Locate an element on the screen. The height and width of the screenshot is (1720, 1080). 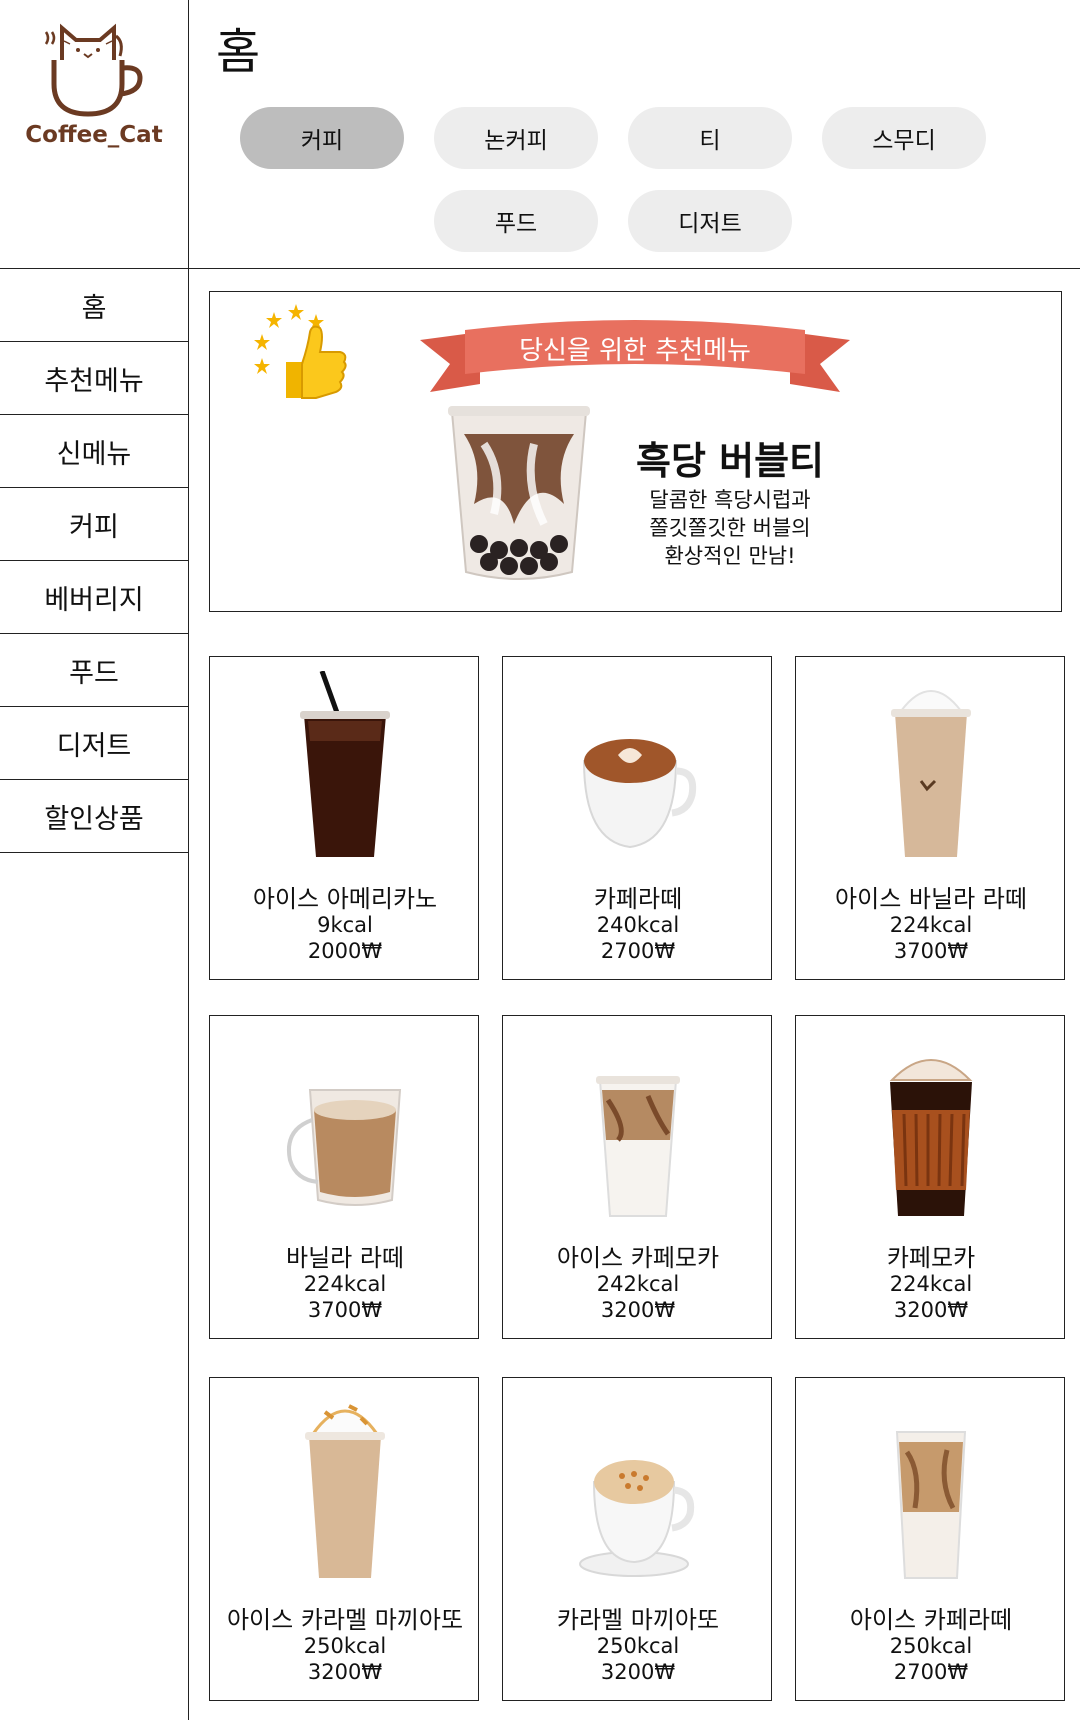
banner-description: 달콤한 흑당시럽과 쫄깃쫄깃한 버블의 환상적인 만남! is located at coordinates (730, 528).